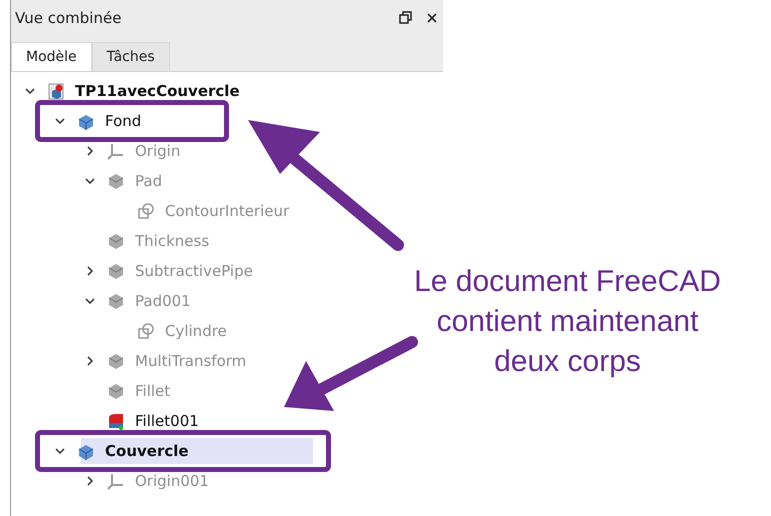 Image resolution: width=771 pixels, height=516 pixels. I want to click on tree-item: ContourInterieur, so click(227, 211).